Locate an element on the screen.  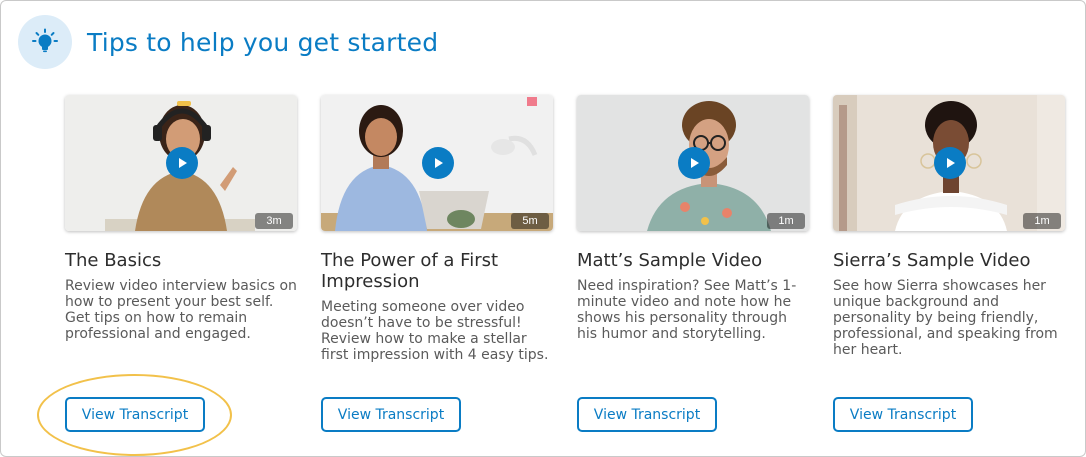
card-title: Matt’s Sample Video is located at coordinates (670, 260).